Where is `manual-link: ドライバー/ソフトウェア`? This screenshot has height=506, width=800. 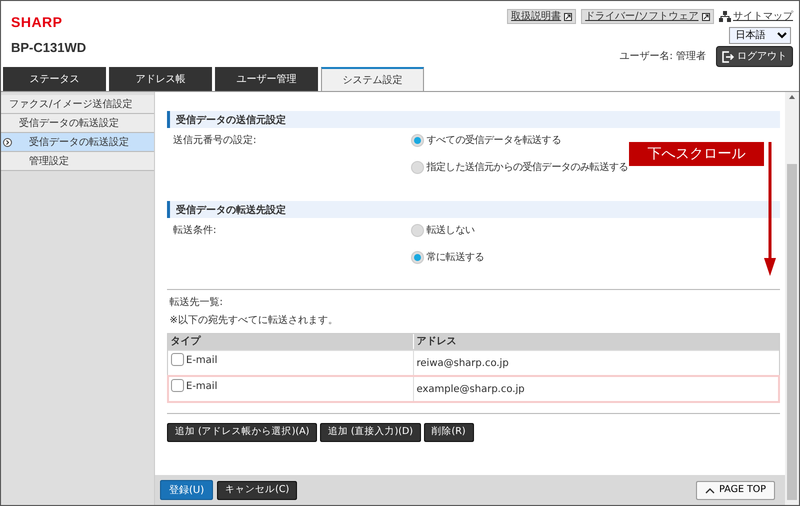 manual-link: ドライバー/ソフトウェア is located at coordinates (647, 16).